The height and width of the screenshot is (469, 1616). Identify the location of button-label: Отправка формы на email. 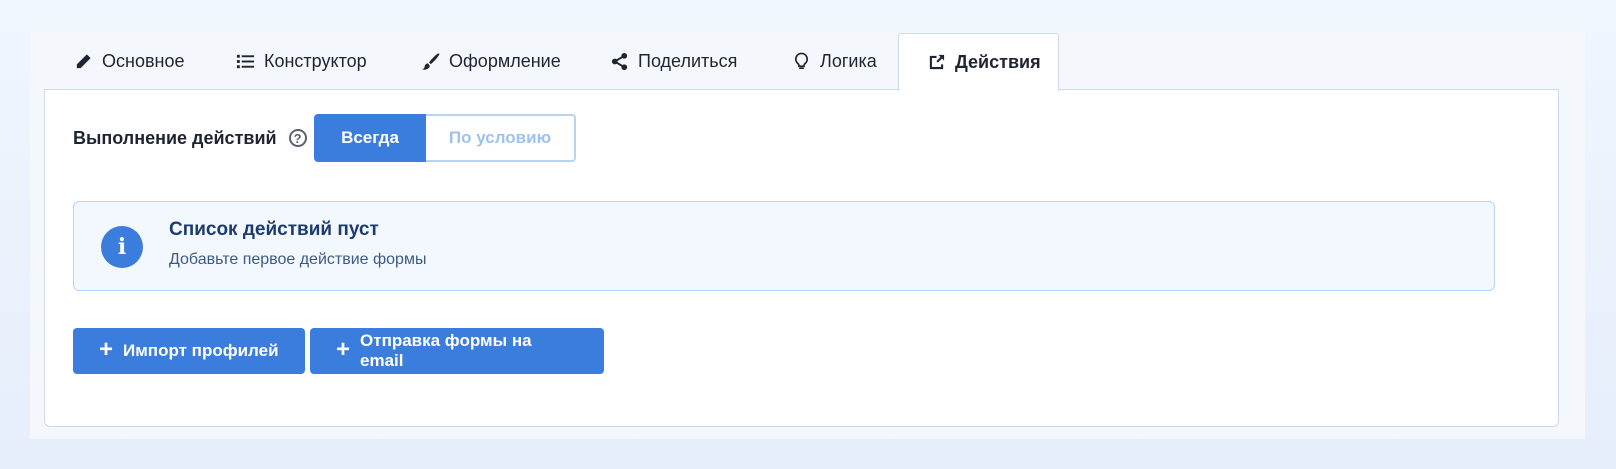
(446, 350).